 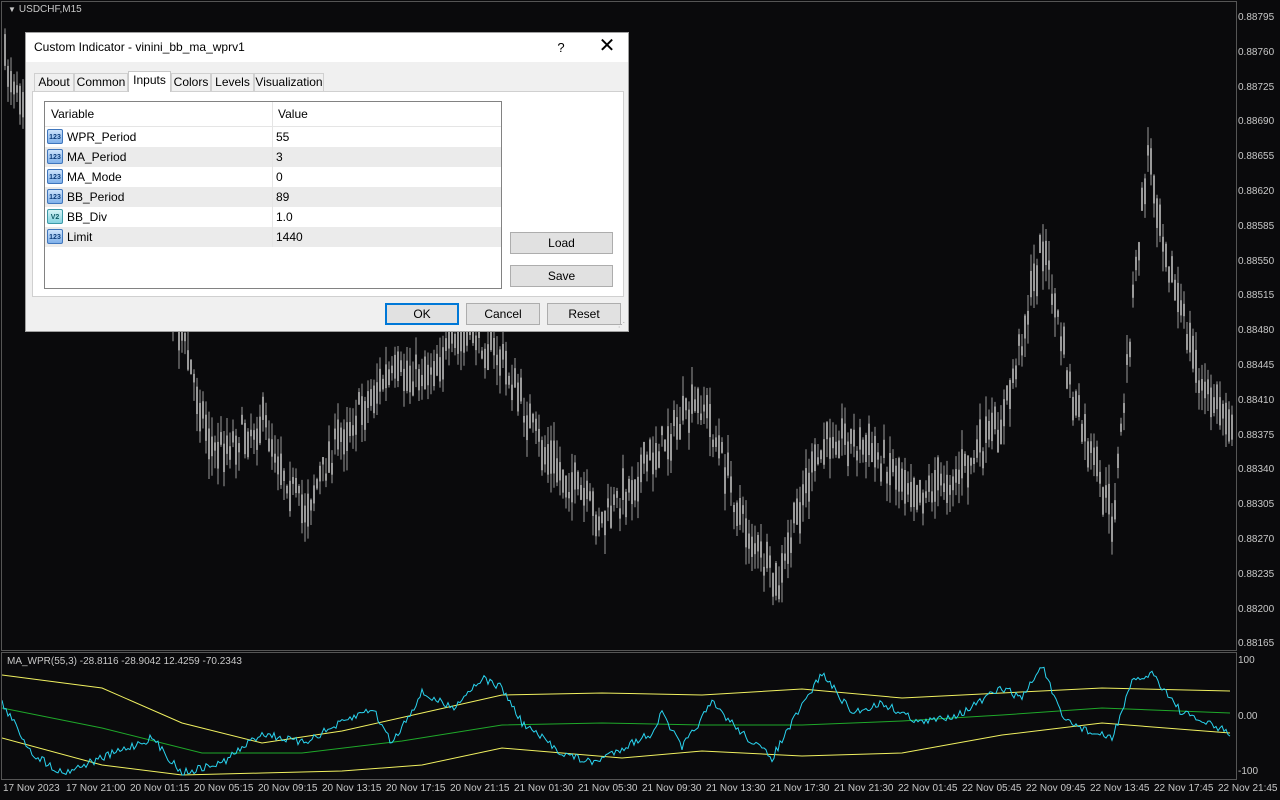 I want to click on variable-column-header: Variable, so click(x=72, y=114).